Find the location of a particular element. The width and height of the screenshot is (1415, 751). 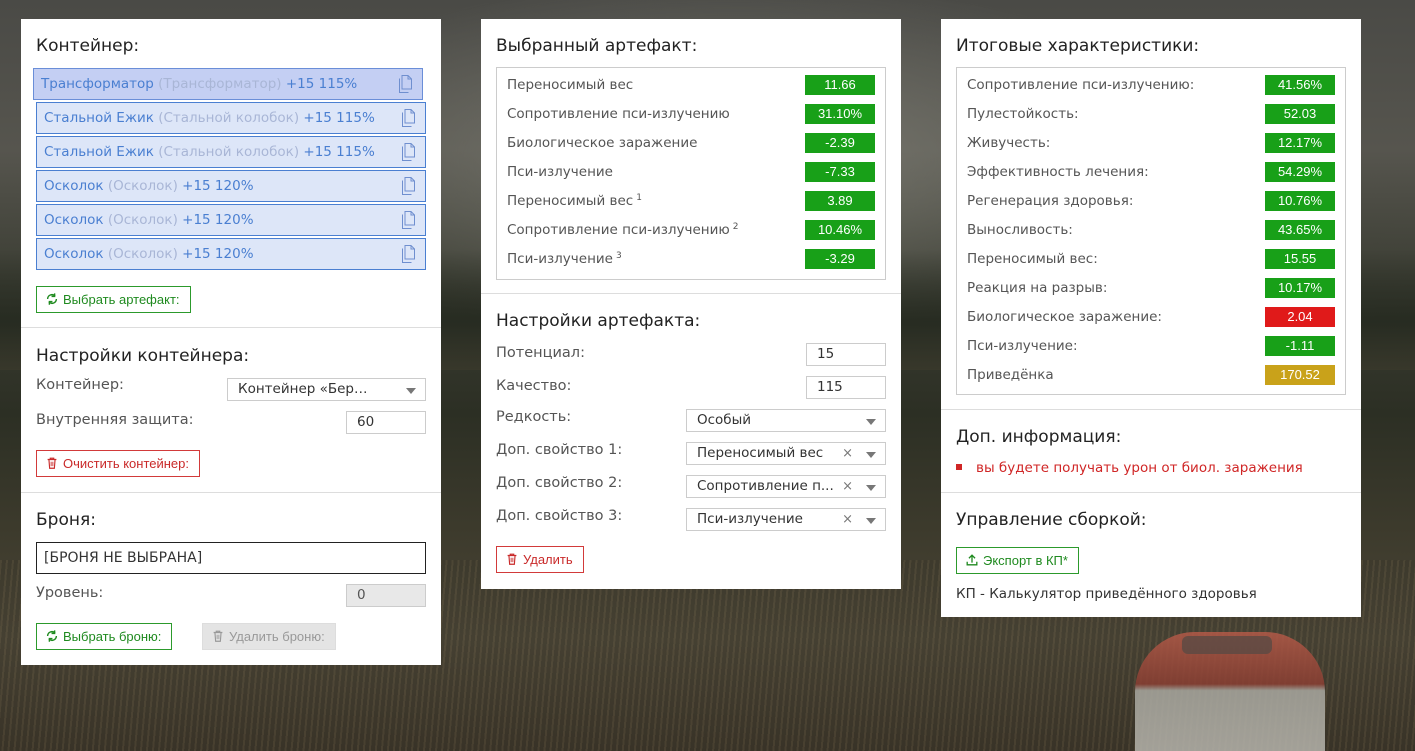

container-type-label: Контейнер: is located at coordinates (80, 385).